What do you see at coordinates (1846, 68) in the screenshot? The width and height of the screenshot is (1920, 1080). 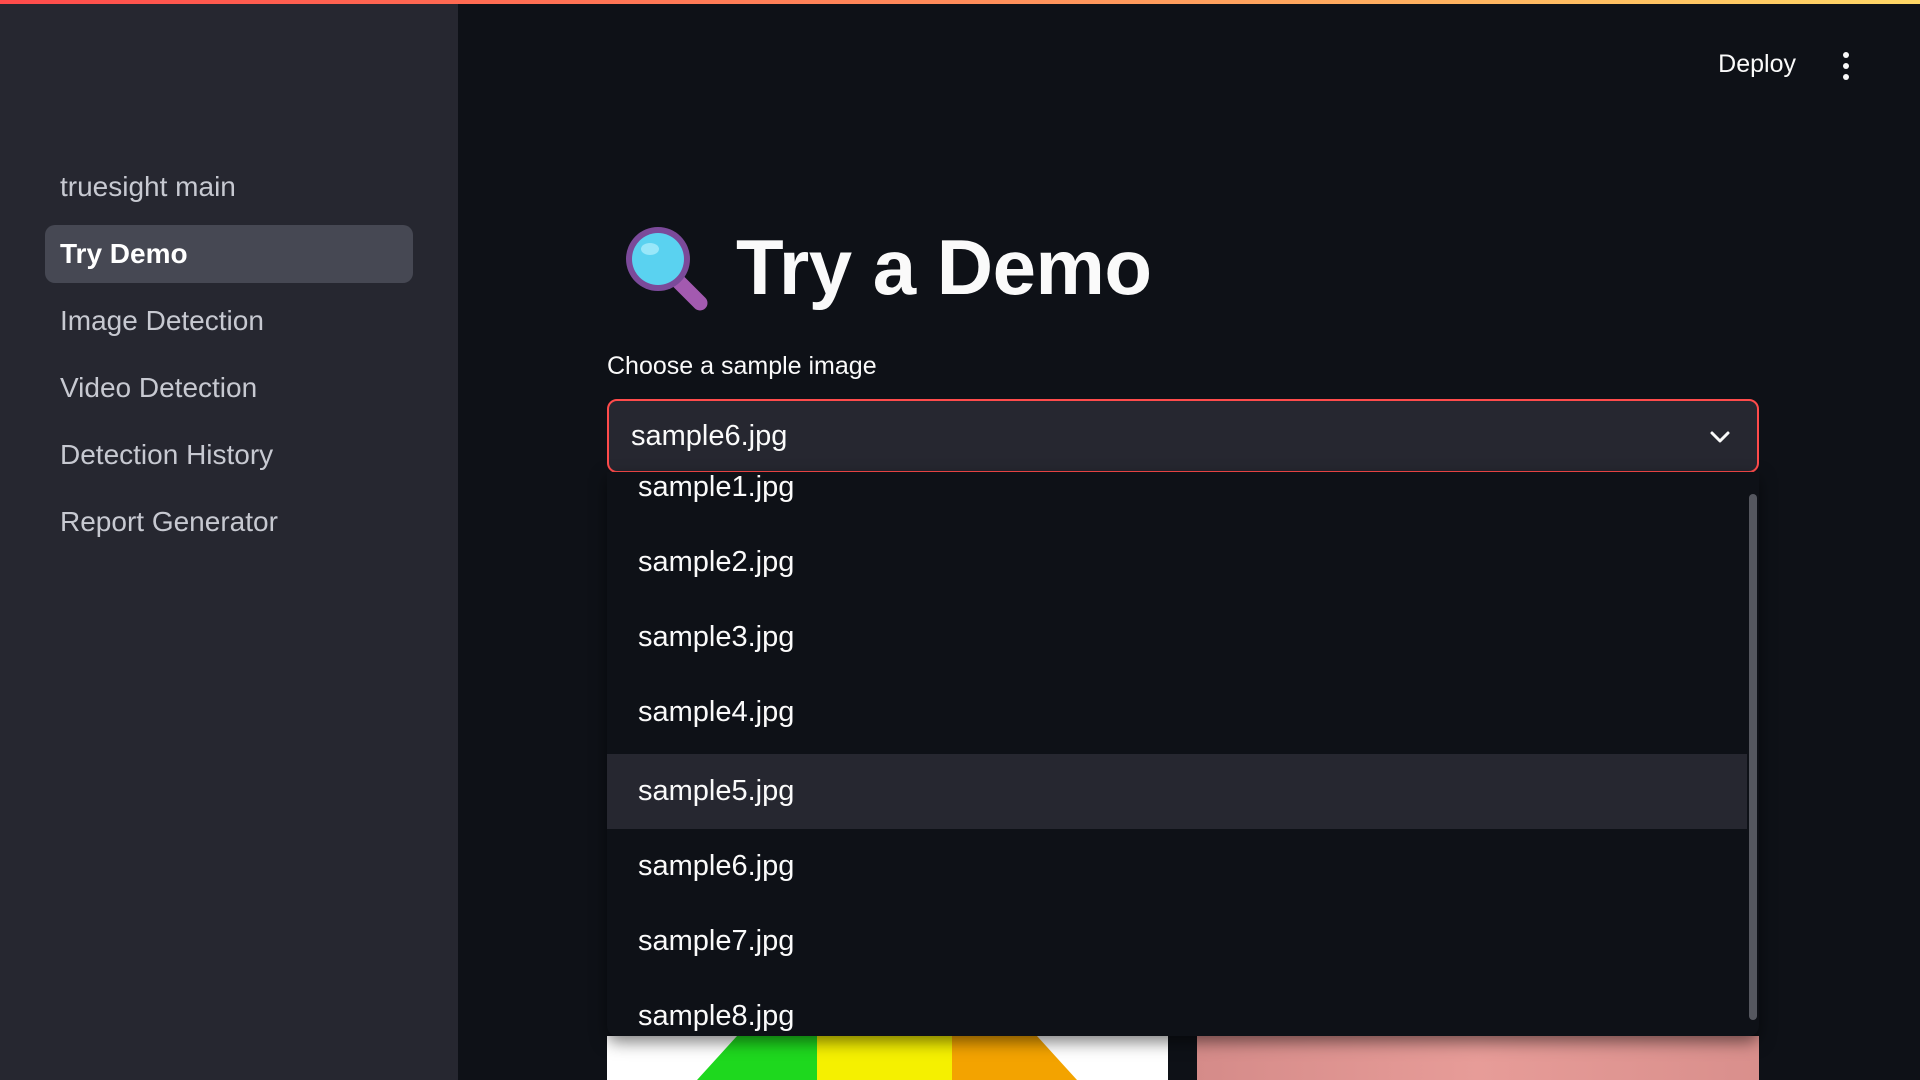 I see `vertical-dots-icon` at bounding box center [1846, 68].